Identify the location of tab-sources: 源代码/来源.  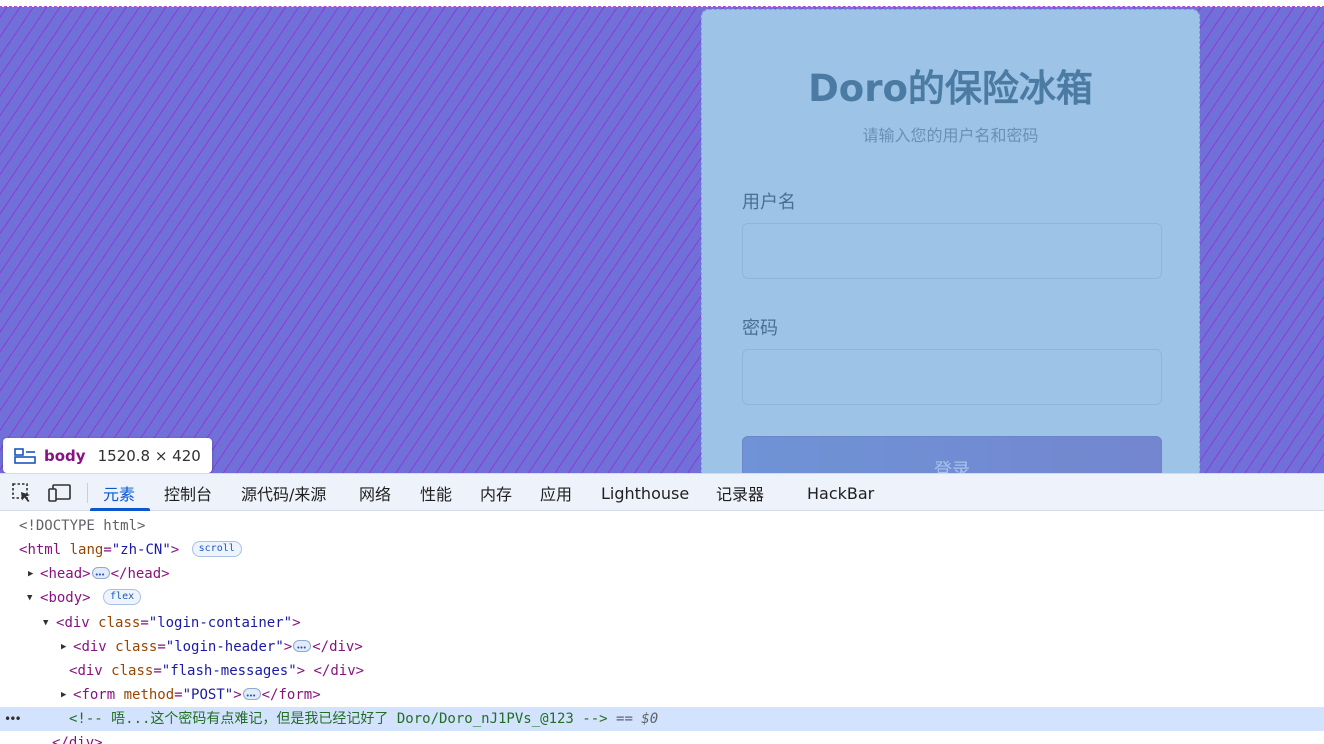
(283, 493).